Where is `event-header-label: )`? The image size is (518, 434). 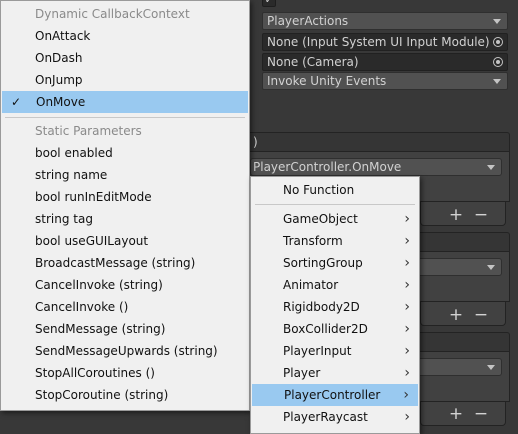
event-header-label: ) is located at coordinates (255, 142).